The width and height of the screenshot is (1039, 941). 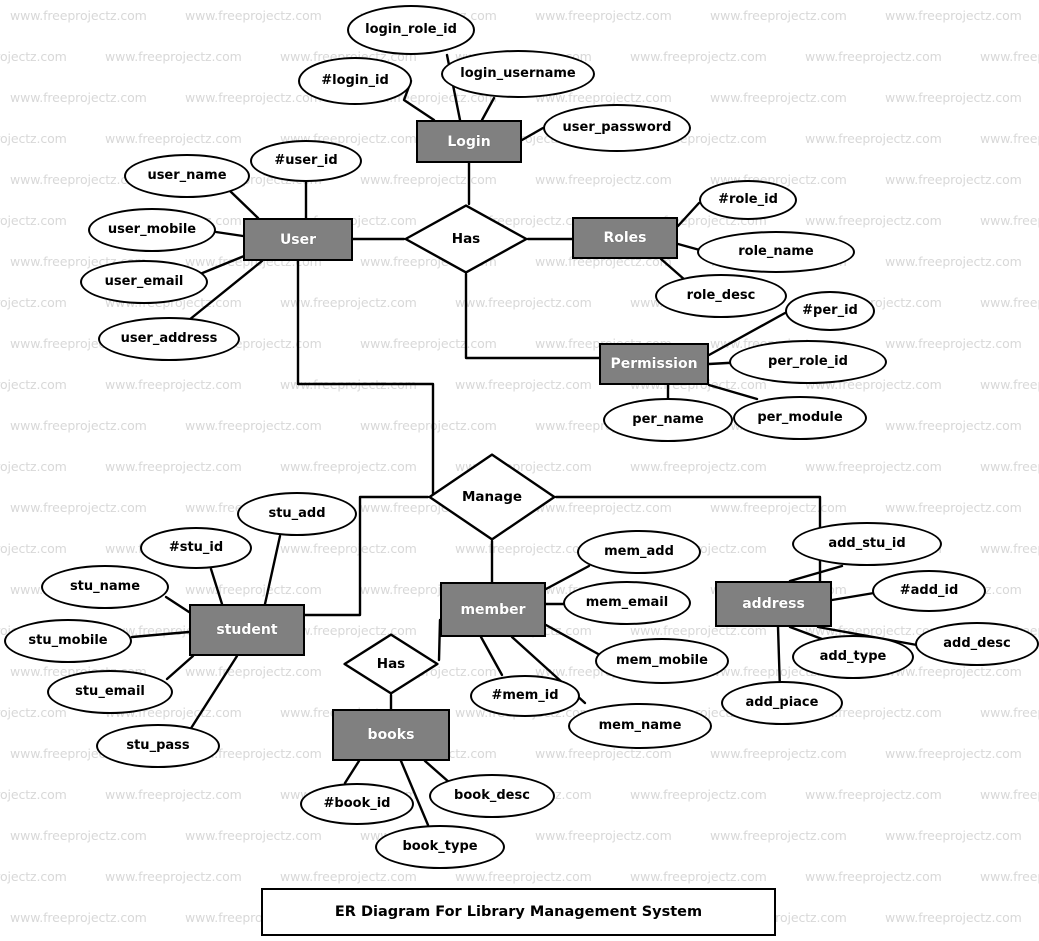 I want to click on entity-label: Login, so click(x=469, y=141).